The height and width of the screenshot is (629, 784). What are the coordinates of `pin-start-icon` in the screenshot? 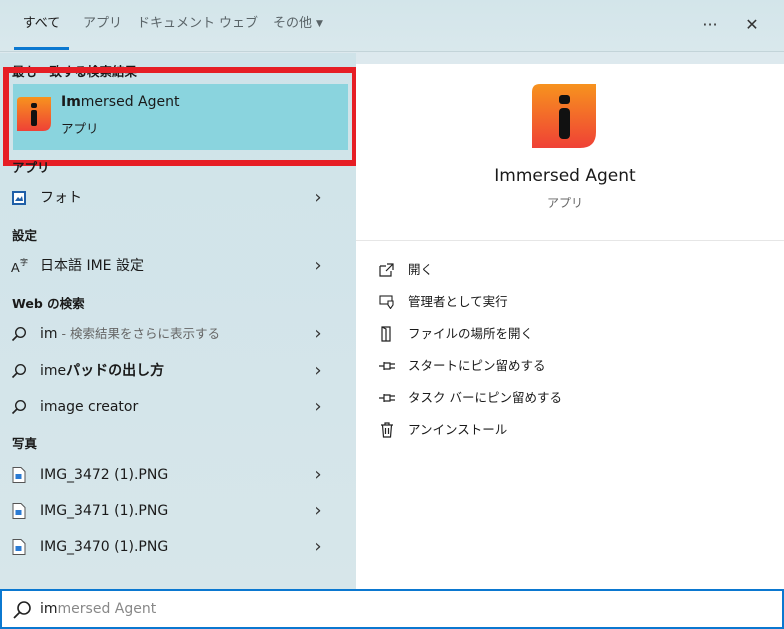 It's located at (387, 366).